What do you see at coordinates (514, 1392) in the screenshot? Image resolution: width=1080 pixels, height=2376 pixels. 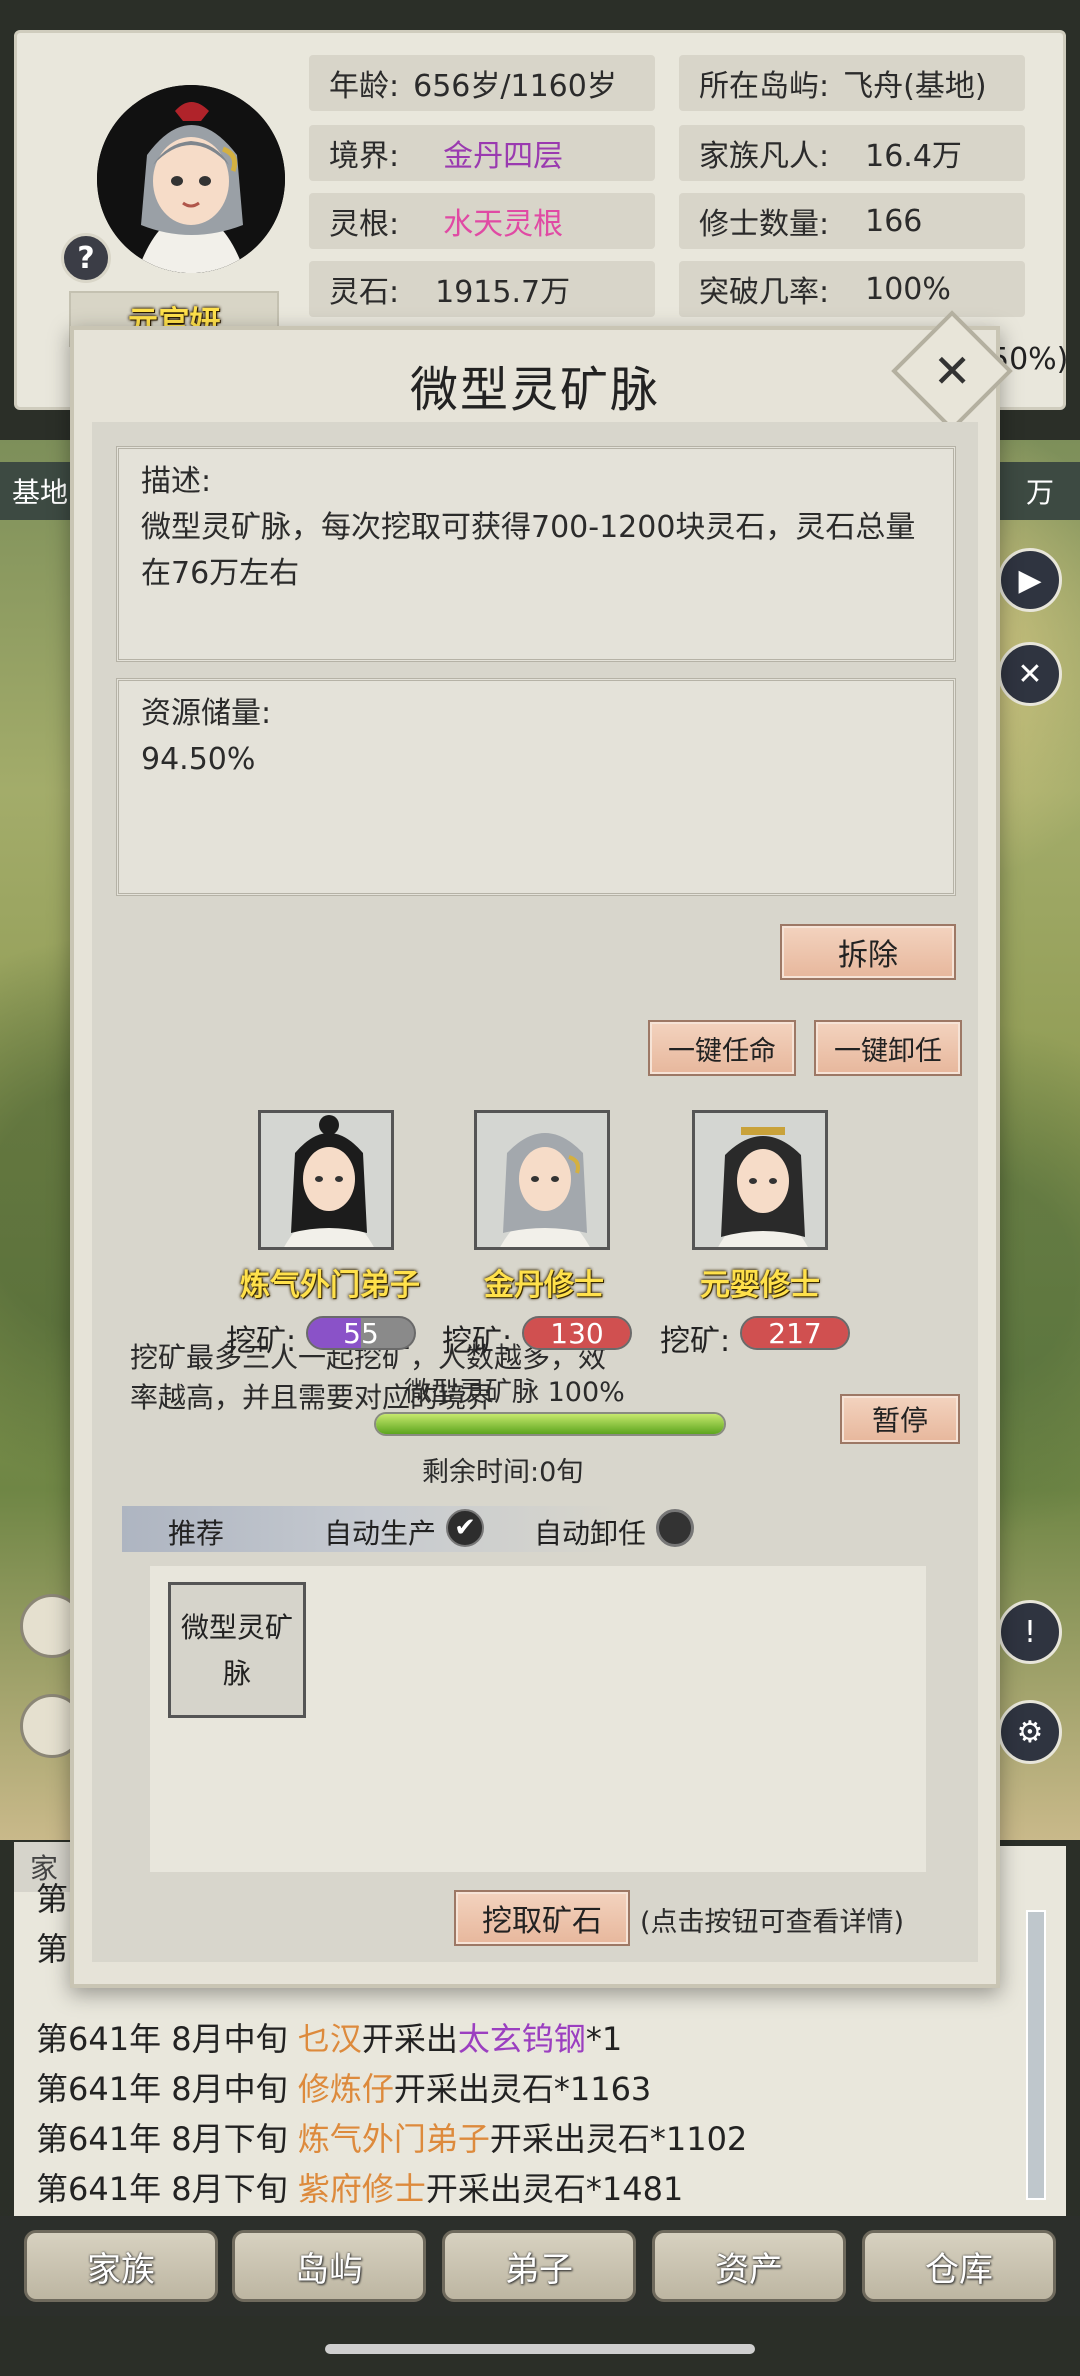 I see `progress-label: 微型灵矿脉 100%` at bounding box center [514, 1392].